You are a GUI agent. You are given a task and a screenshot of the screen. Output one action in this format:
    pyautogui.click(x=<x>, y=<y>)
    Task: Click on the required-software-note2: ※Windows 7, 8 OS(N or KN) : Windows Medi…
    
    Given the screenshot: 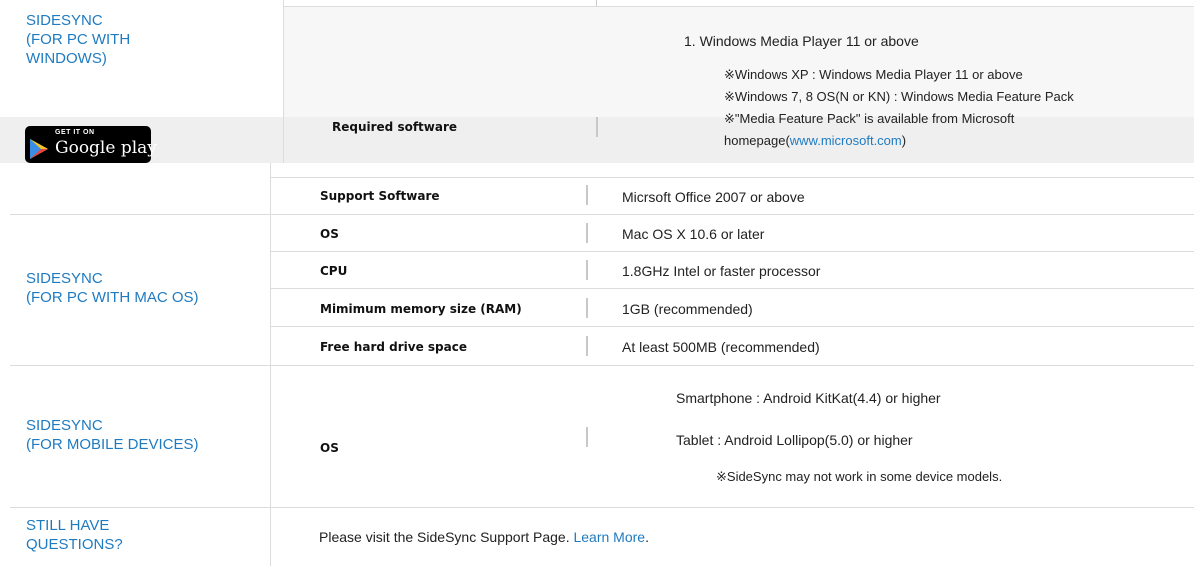 What is the action you would take?
    pyautogui.click(x=899, y=96)
    